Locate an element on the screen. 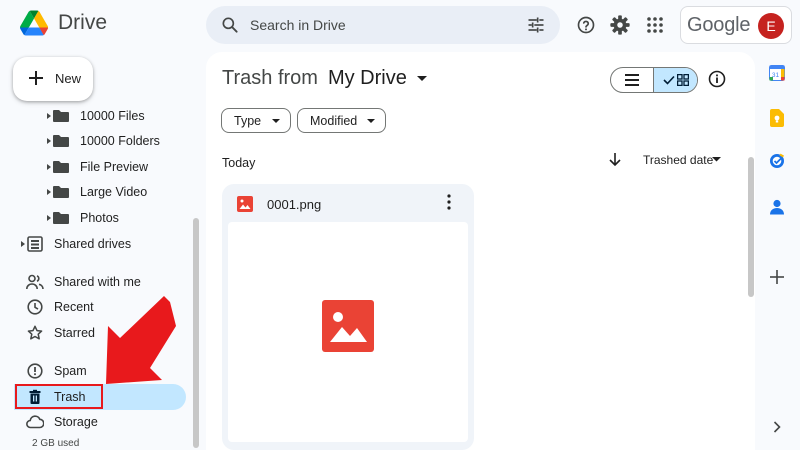 Image resolution: width=800 pixels, height=450 pixels. modified-filter-chip: Modified is located at coordinates (341, 120).